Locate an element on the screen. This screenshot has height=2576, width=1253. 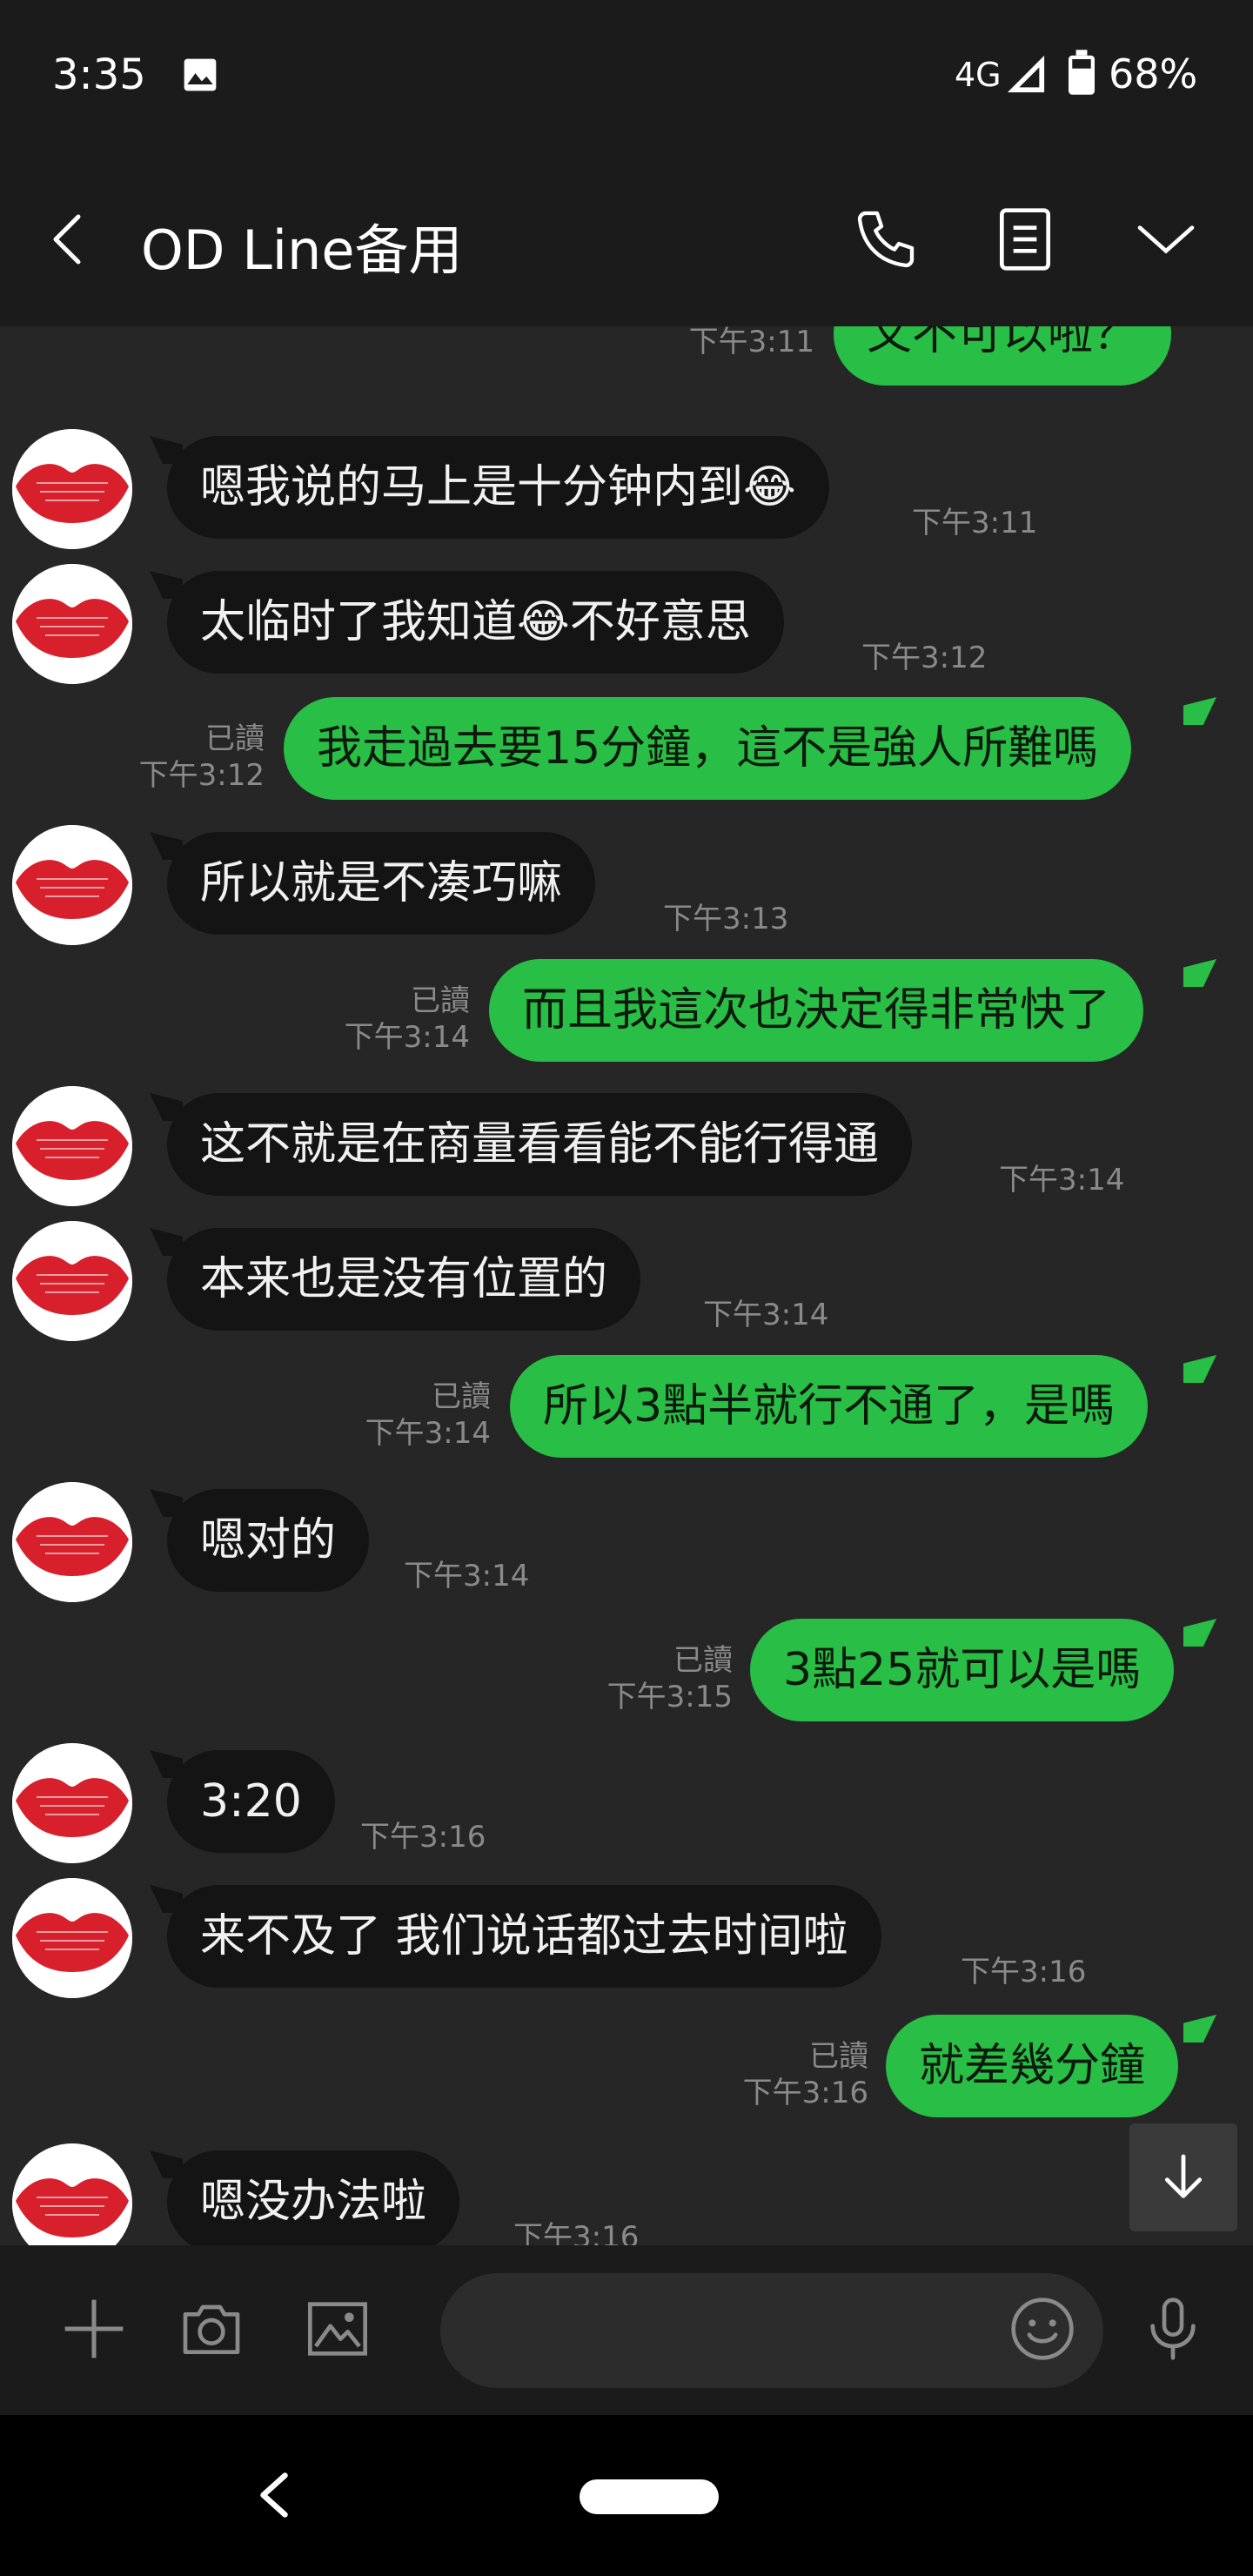
message-outgoing: 3點25就可以是嗎 已讀 下午3:15 is located at coordinates (626, 1680).